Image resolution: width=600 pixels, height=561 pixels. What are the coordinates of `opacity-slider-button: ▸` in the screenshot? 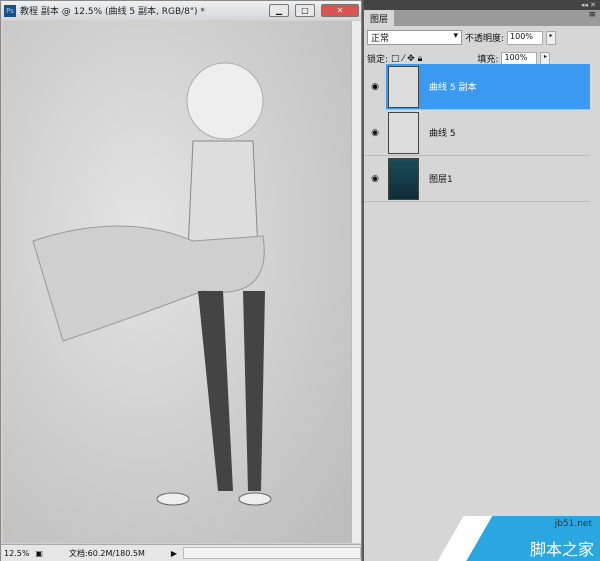 It's located at (551, 37).